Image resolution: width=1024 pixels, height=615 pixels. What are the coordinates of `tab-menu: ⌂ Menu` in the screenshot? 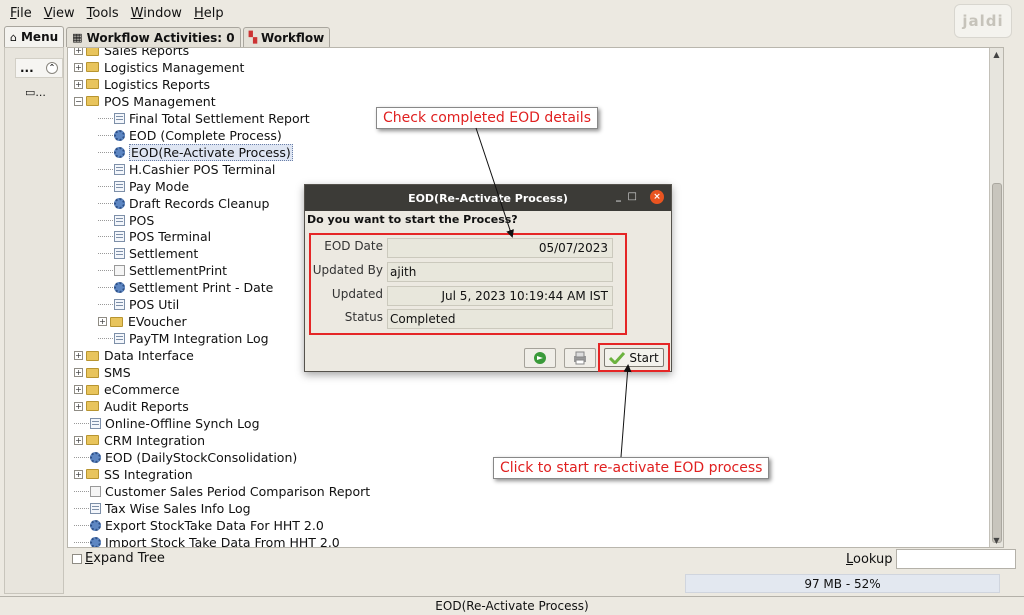 It's located at (34, 36).